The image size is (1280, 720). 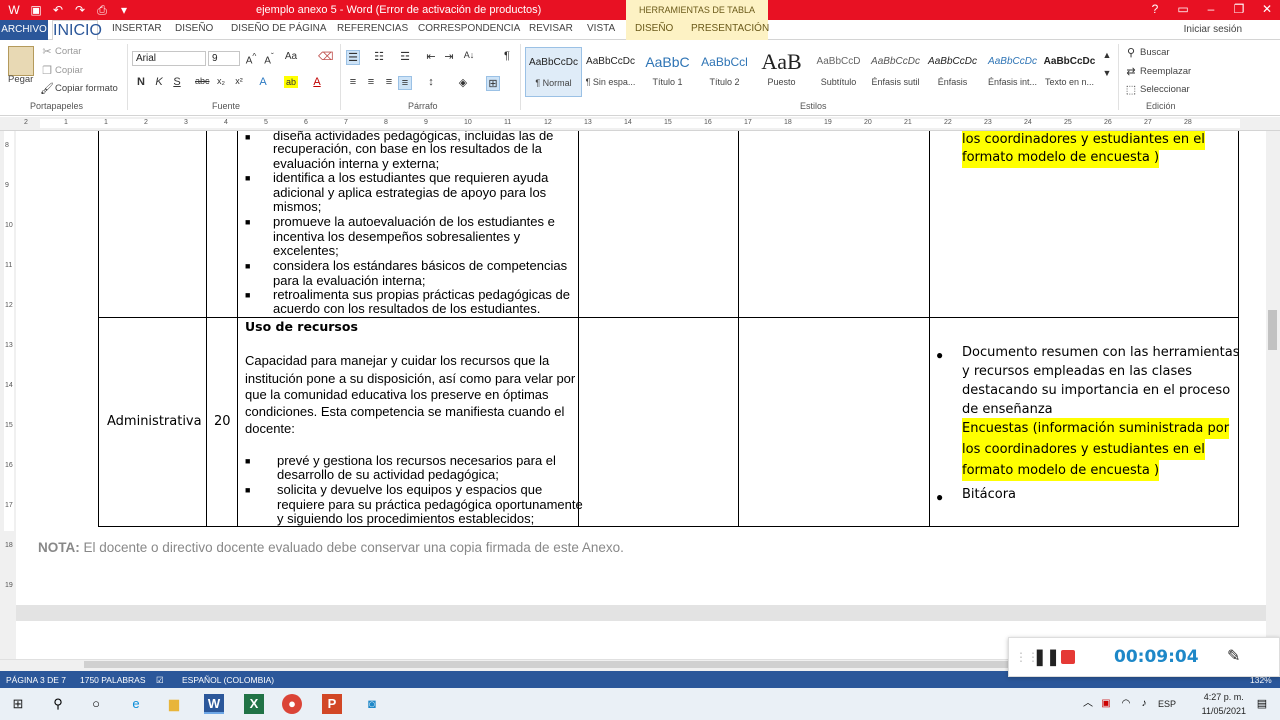 I want to click on superscript-icon: x², so click(x=239, y=81).